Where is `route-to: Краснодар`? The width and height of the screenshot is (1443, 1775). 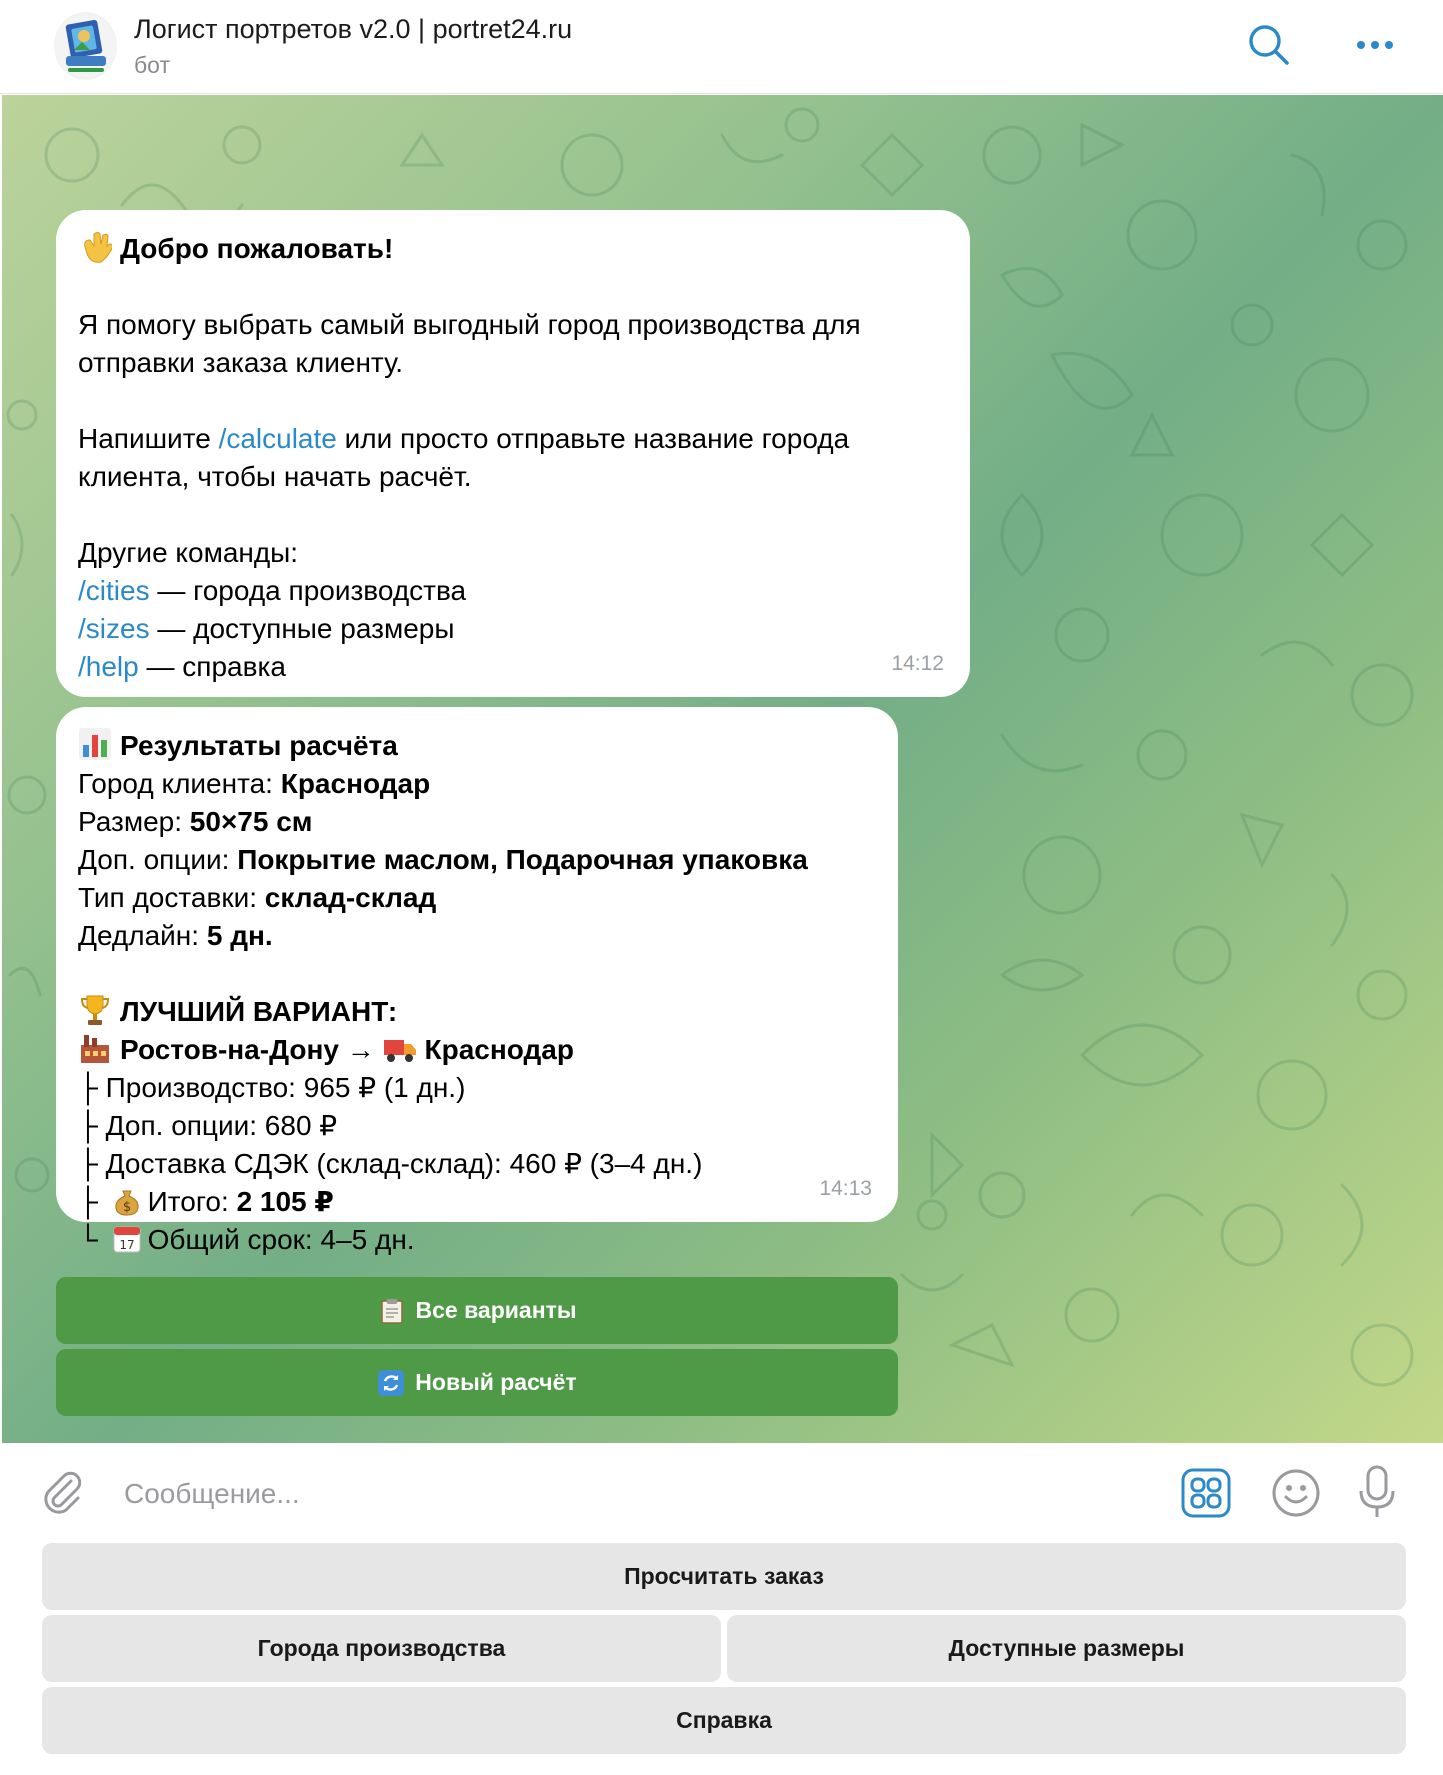
route-to: Краснодар is located at coordinates (499, 1049).